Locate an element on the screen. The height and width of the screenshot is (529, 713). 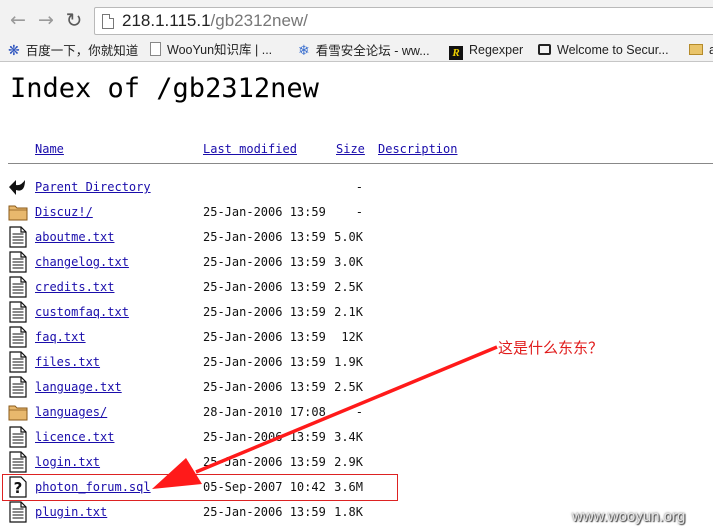
table-row: licence.txt 25-Jan-2006 13:59 3.4K is located at coordinates (356, 436).